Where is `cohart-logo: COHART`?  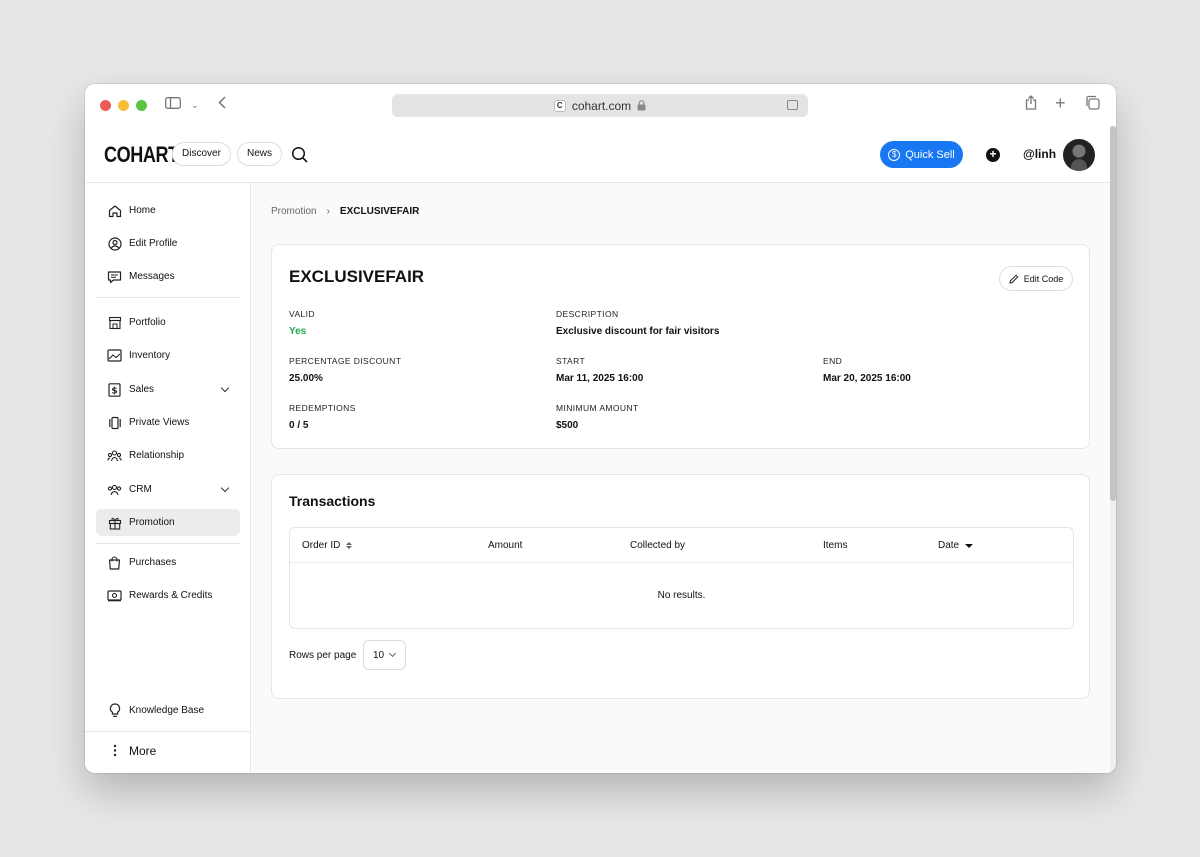 cohart-logo: COHART is located at coordinates (141, 155).